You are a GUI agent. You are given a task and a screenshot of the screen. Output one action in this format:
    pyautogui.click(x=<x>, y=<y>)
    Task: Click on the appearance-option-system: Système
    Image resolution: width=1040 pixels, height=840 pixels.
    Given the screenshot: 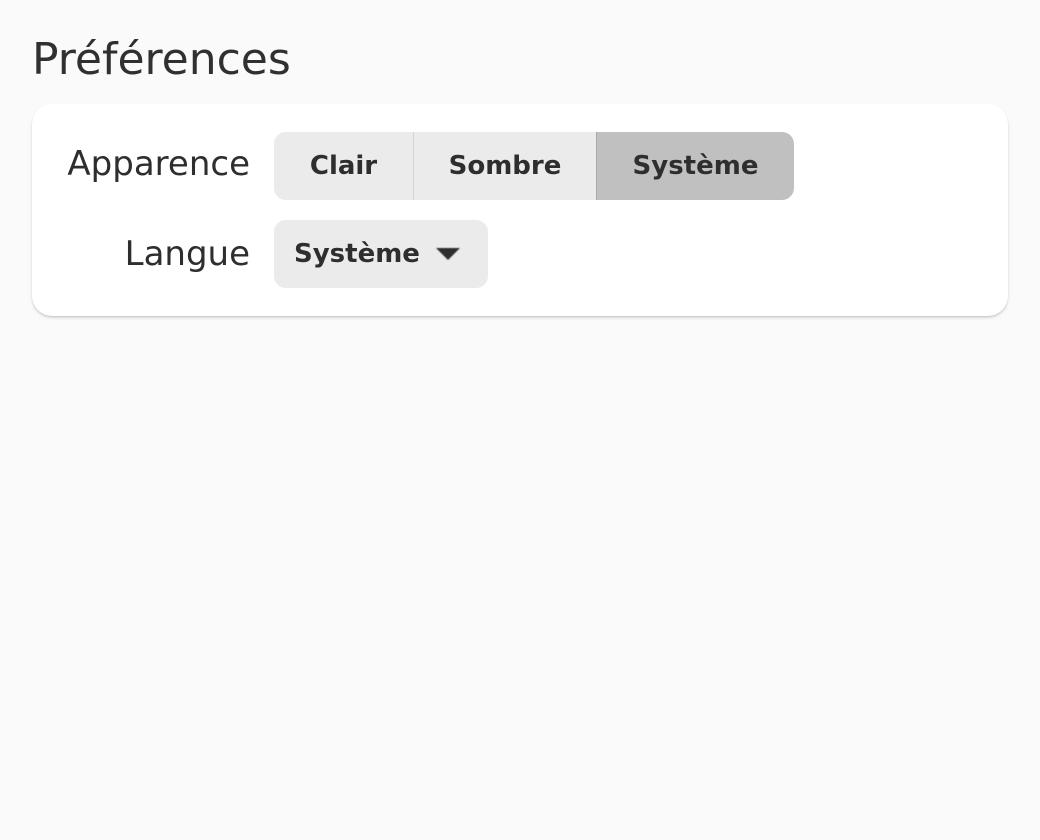 What is the action you would take?
    pyautogui.click(x=695, y=166)
    